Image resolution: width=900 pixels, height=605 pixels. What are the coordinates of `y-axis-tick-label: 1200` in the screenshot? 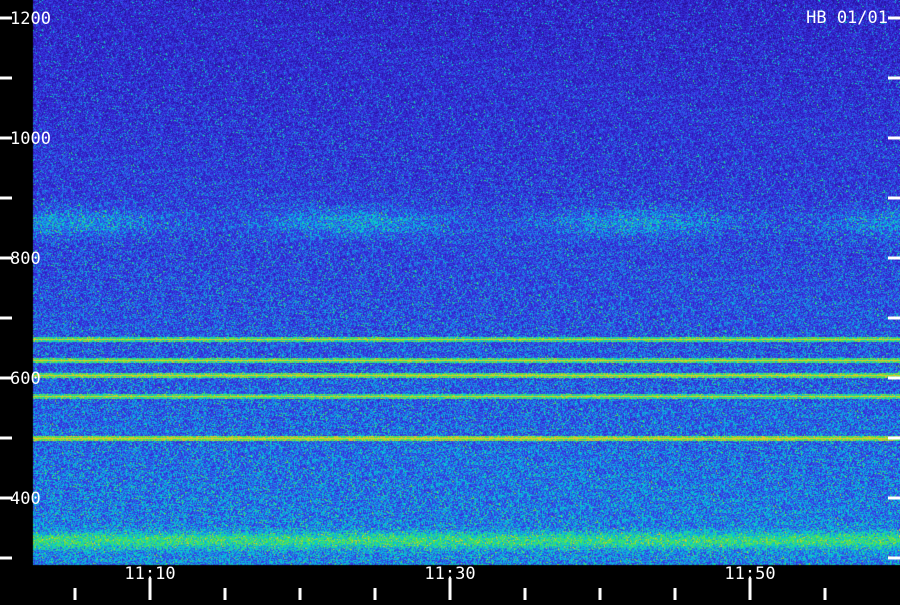 It's located at (30, 19).